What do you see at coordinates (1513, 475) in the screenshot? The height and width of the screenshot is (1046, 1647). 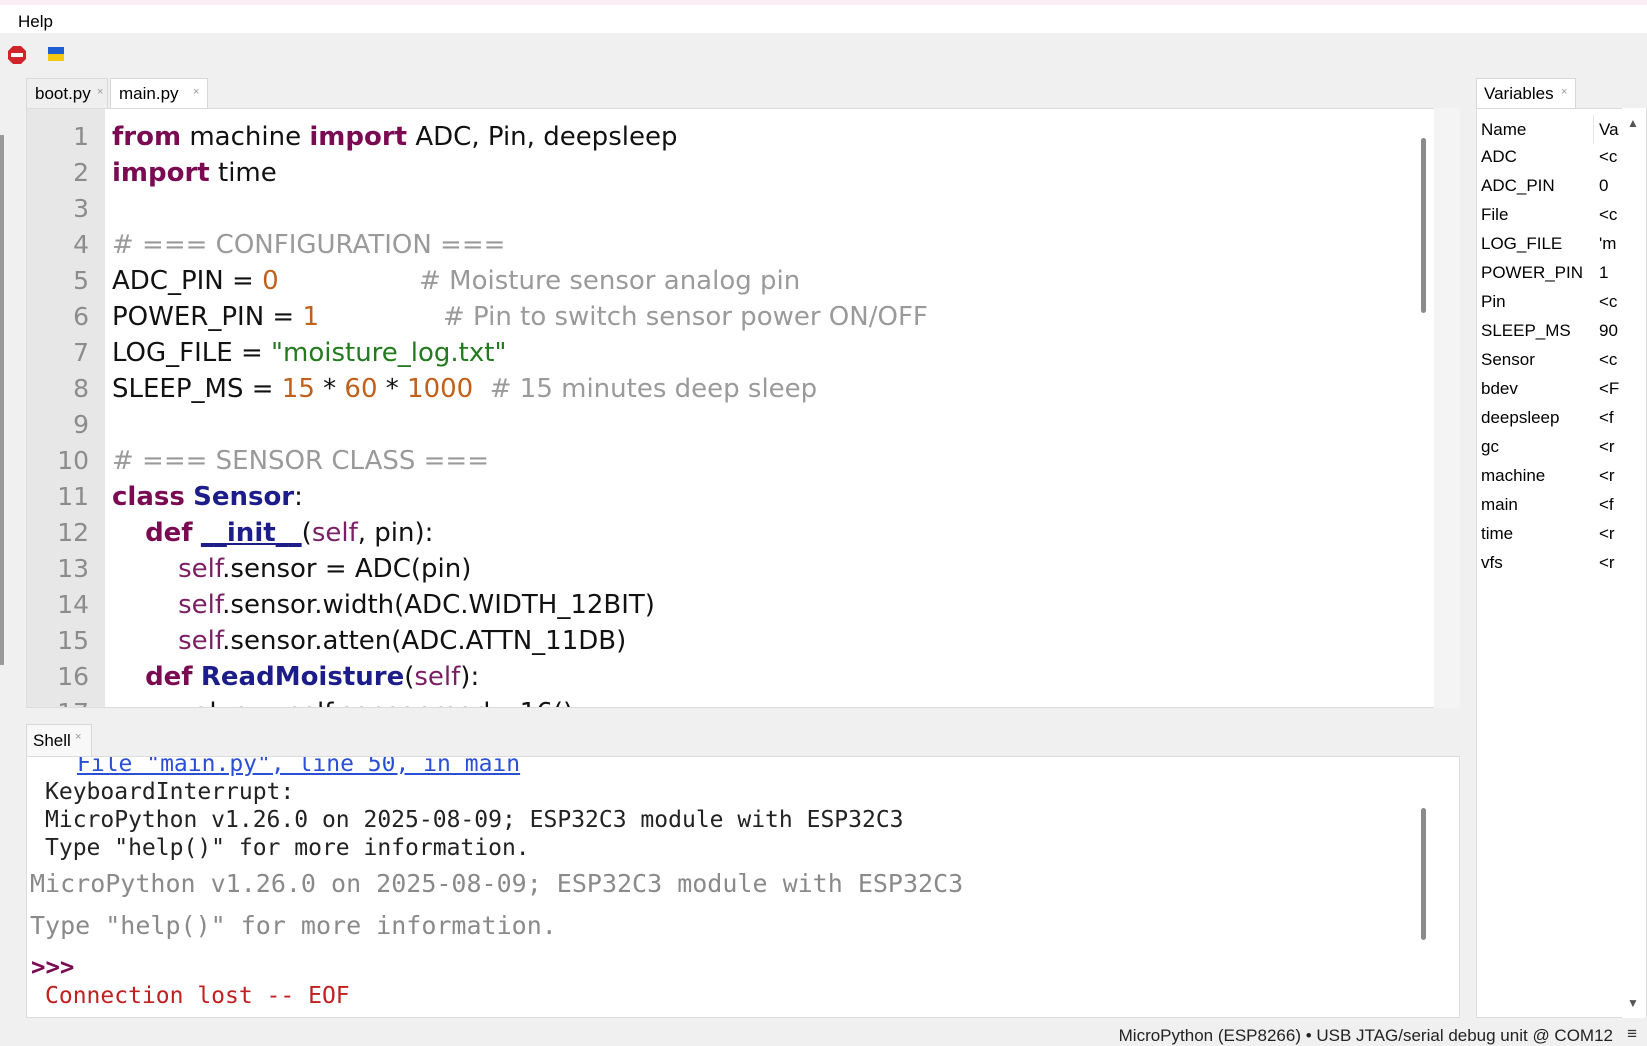 I see `variable-name: machine` at bounding box center [1513, 475].